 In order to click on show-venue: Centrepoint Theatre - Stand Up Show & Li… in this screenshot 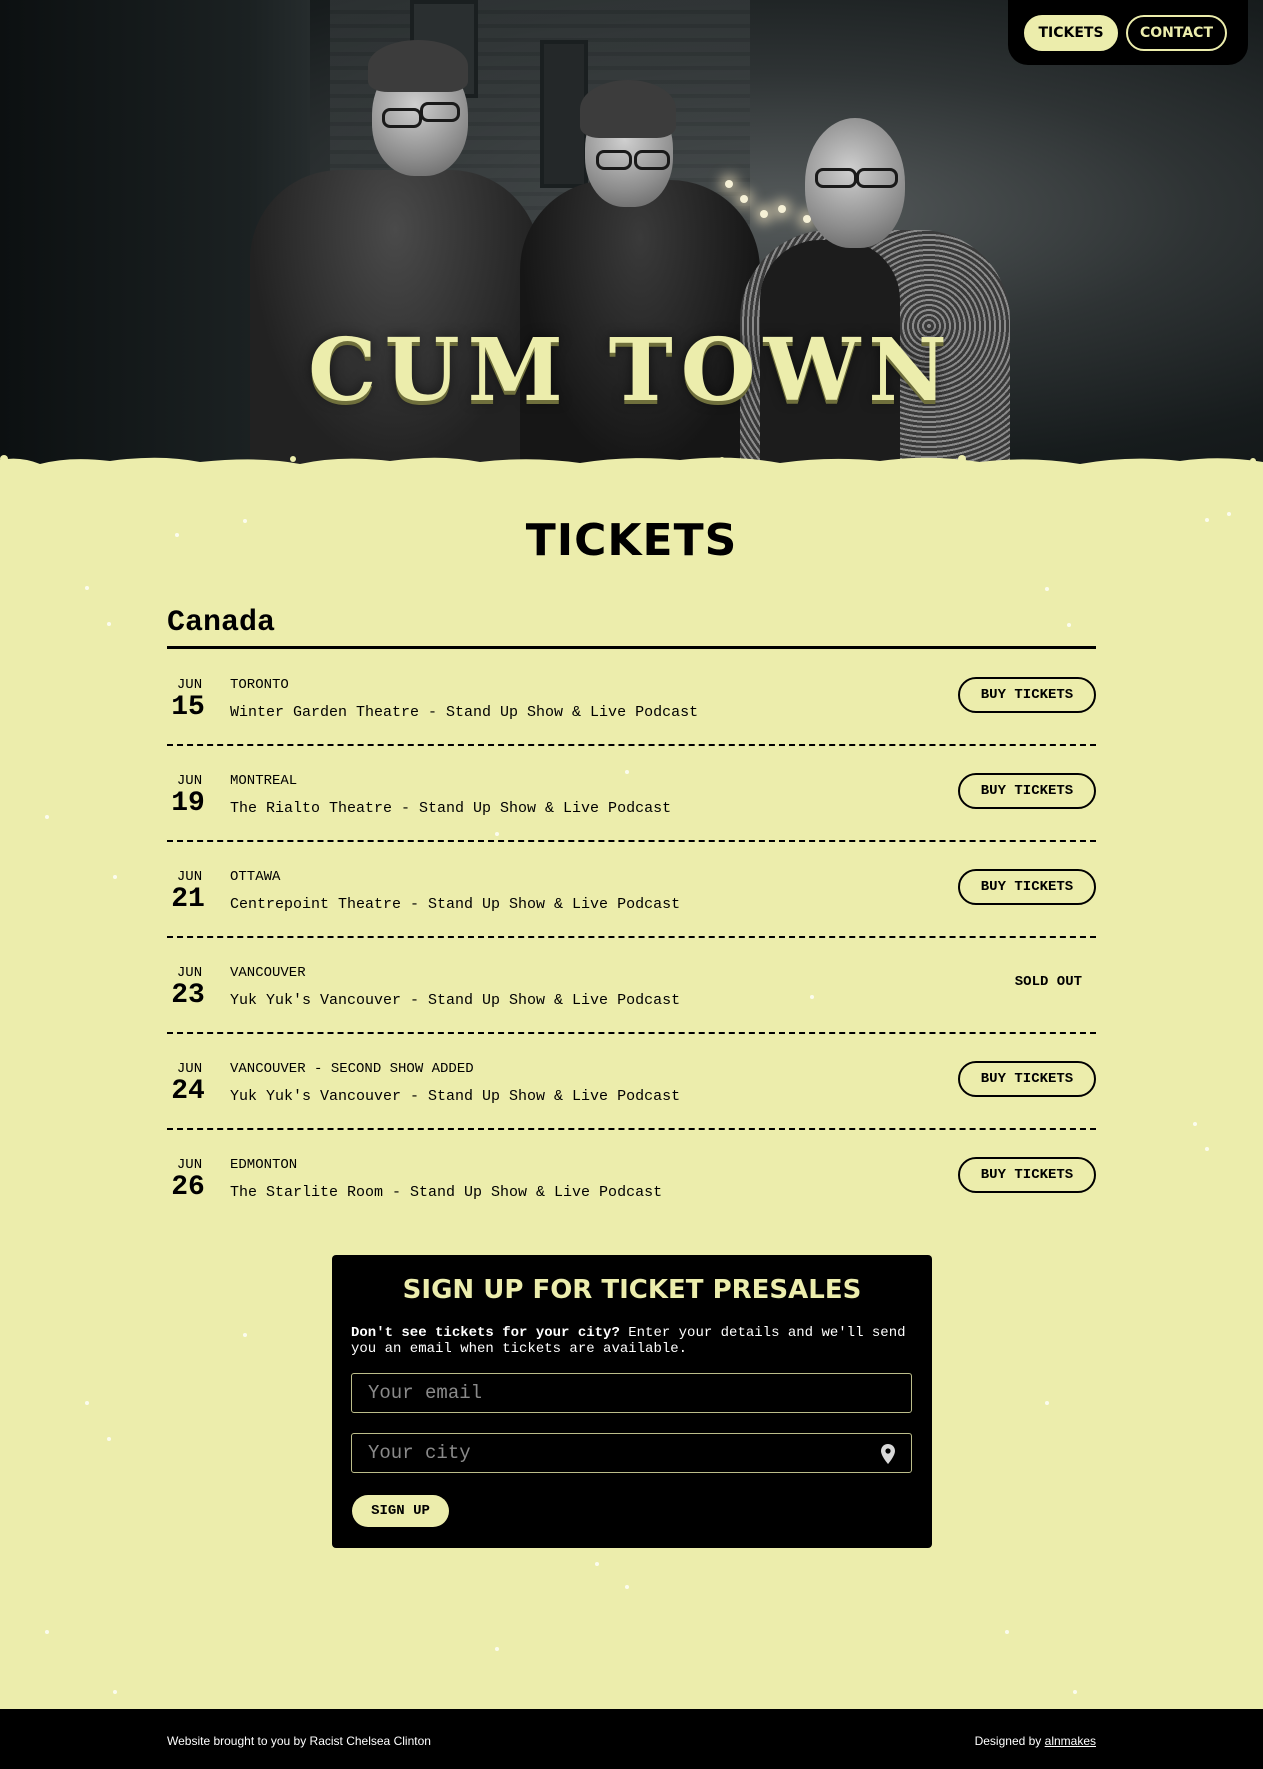, I will do `click(455, 904)`.